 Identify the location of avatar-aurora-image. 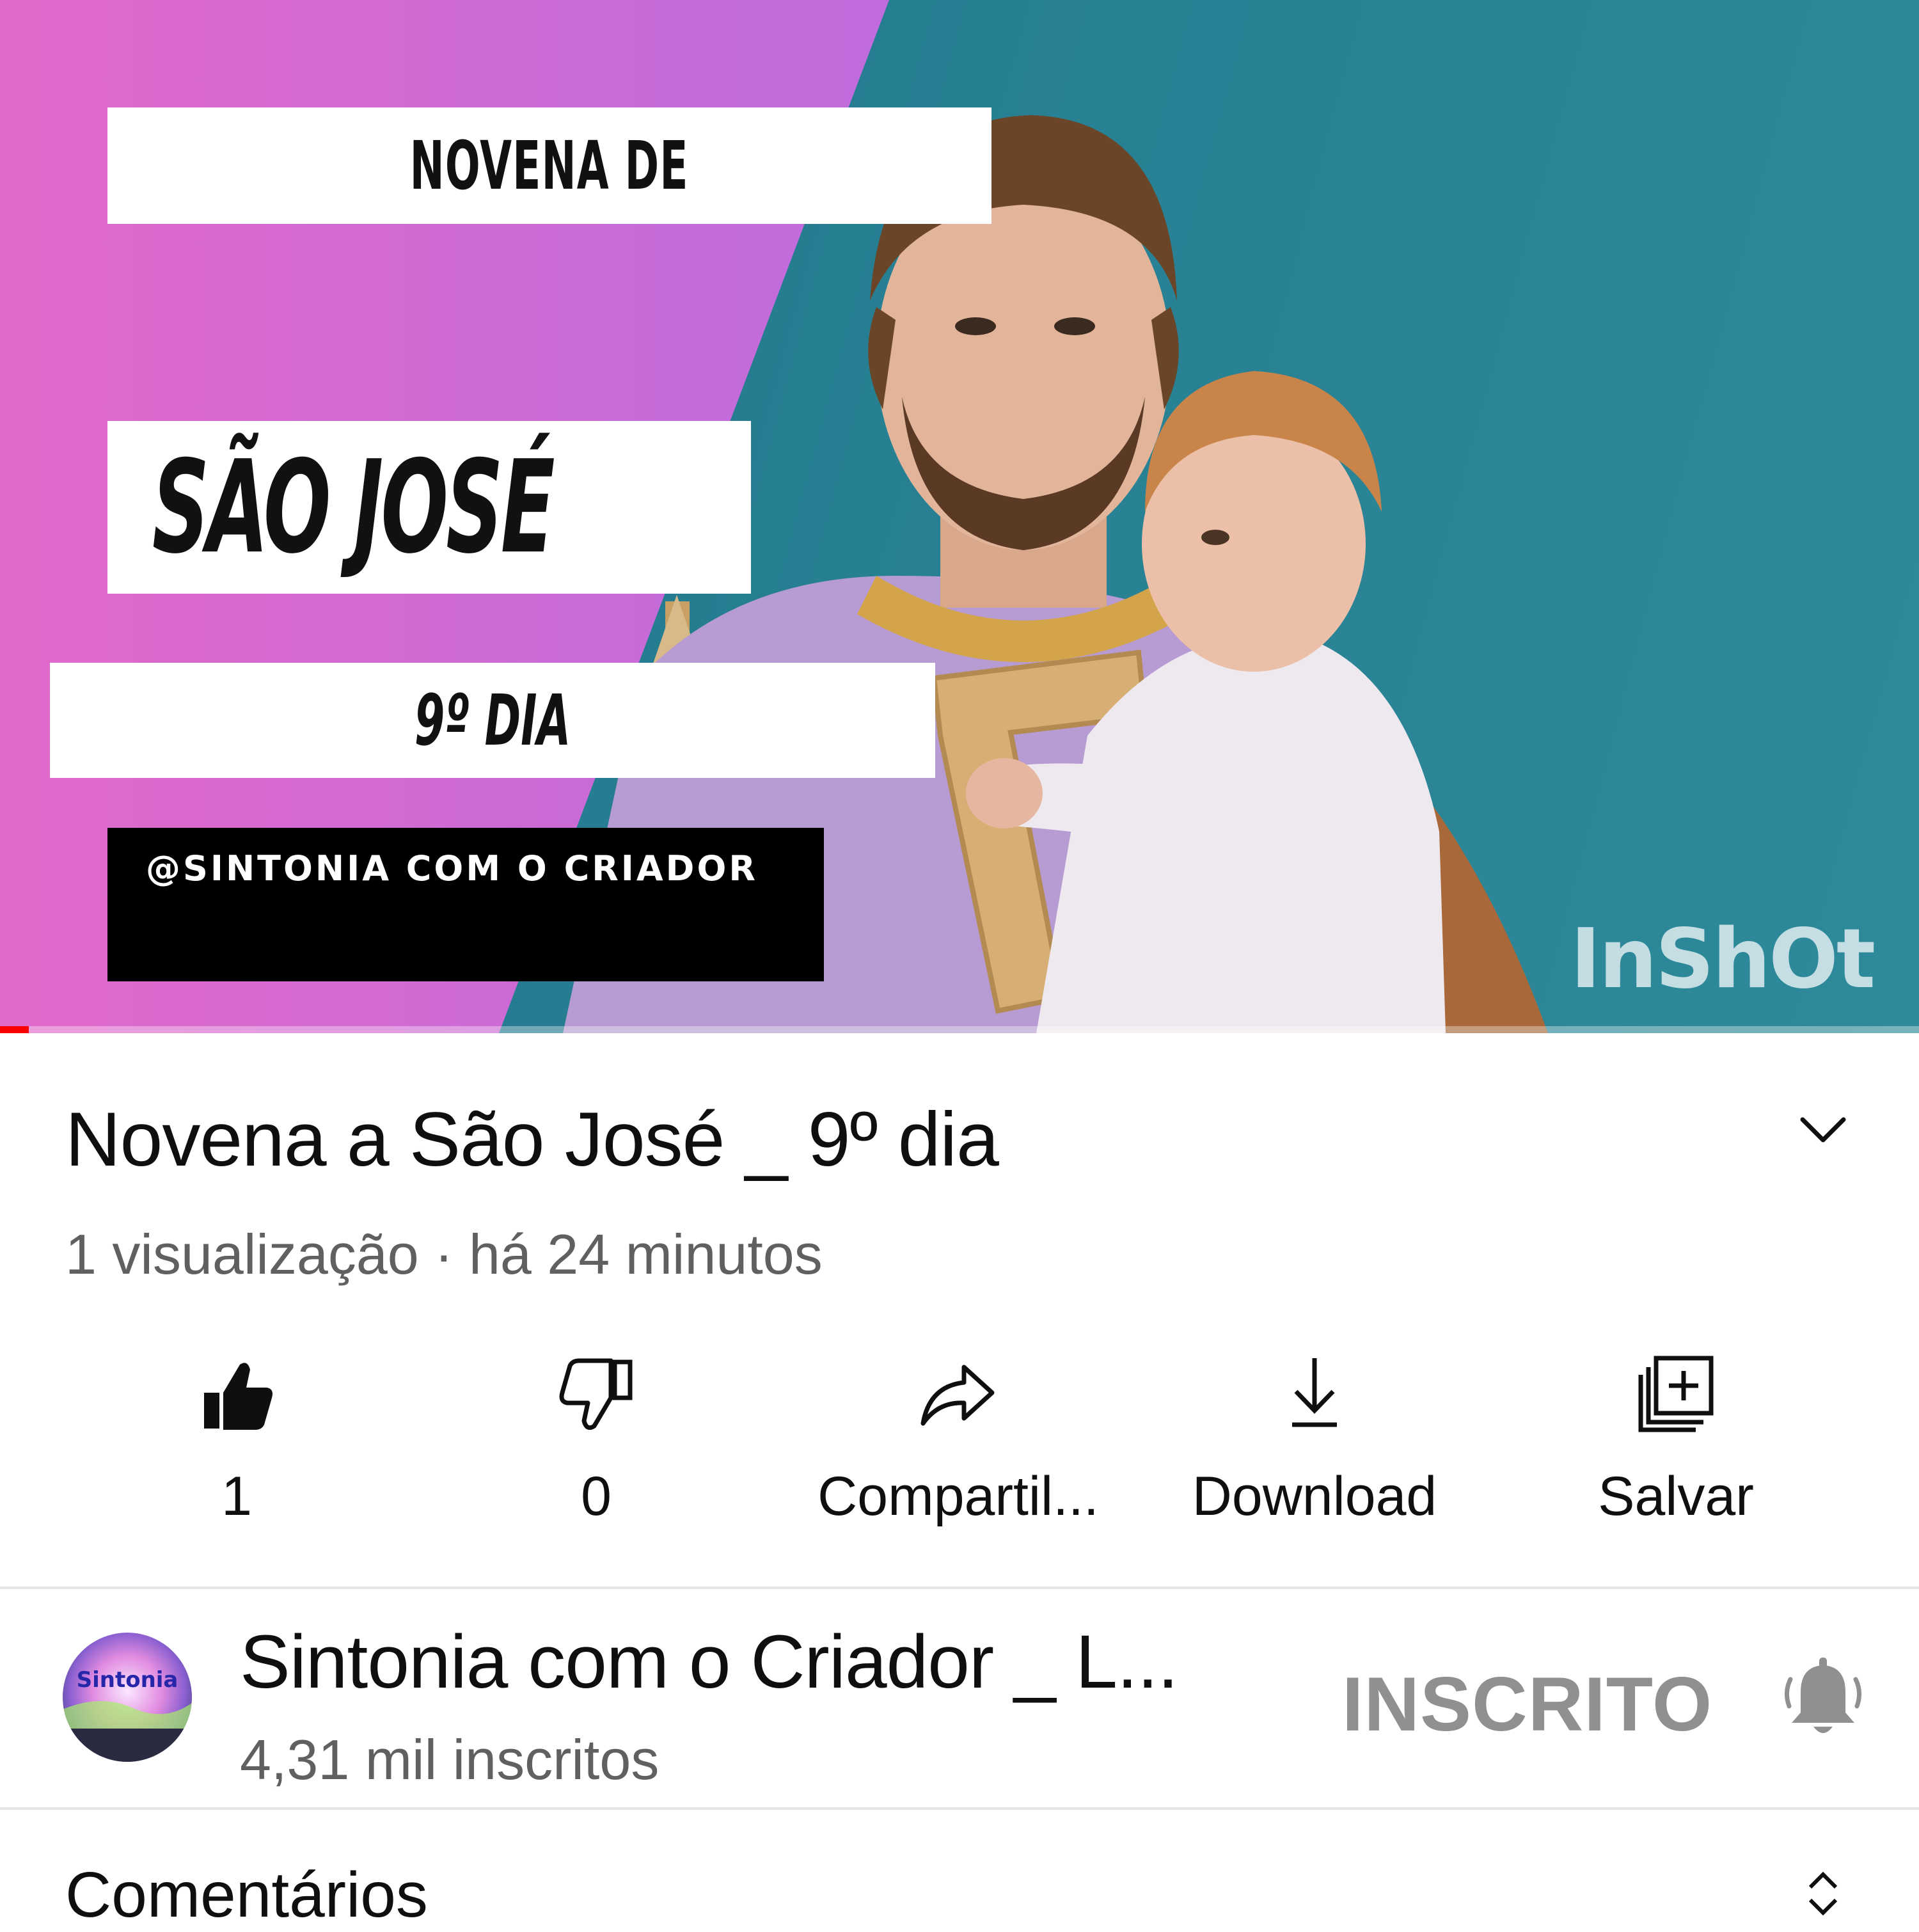
(128, 1697).